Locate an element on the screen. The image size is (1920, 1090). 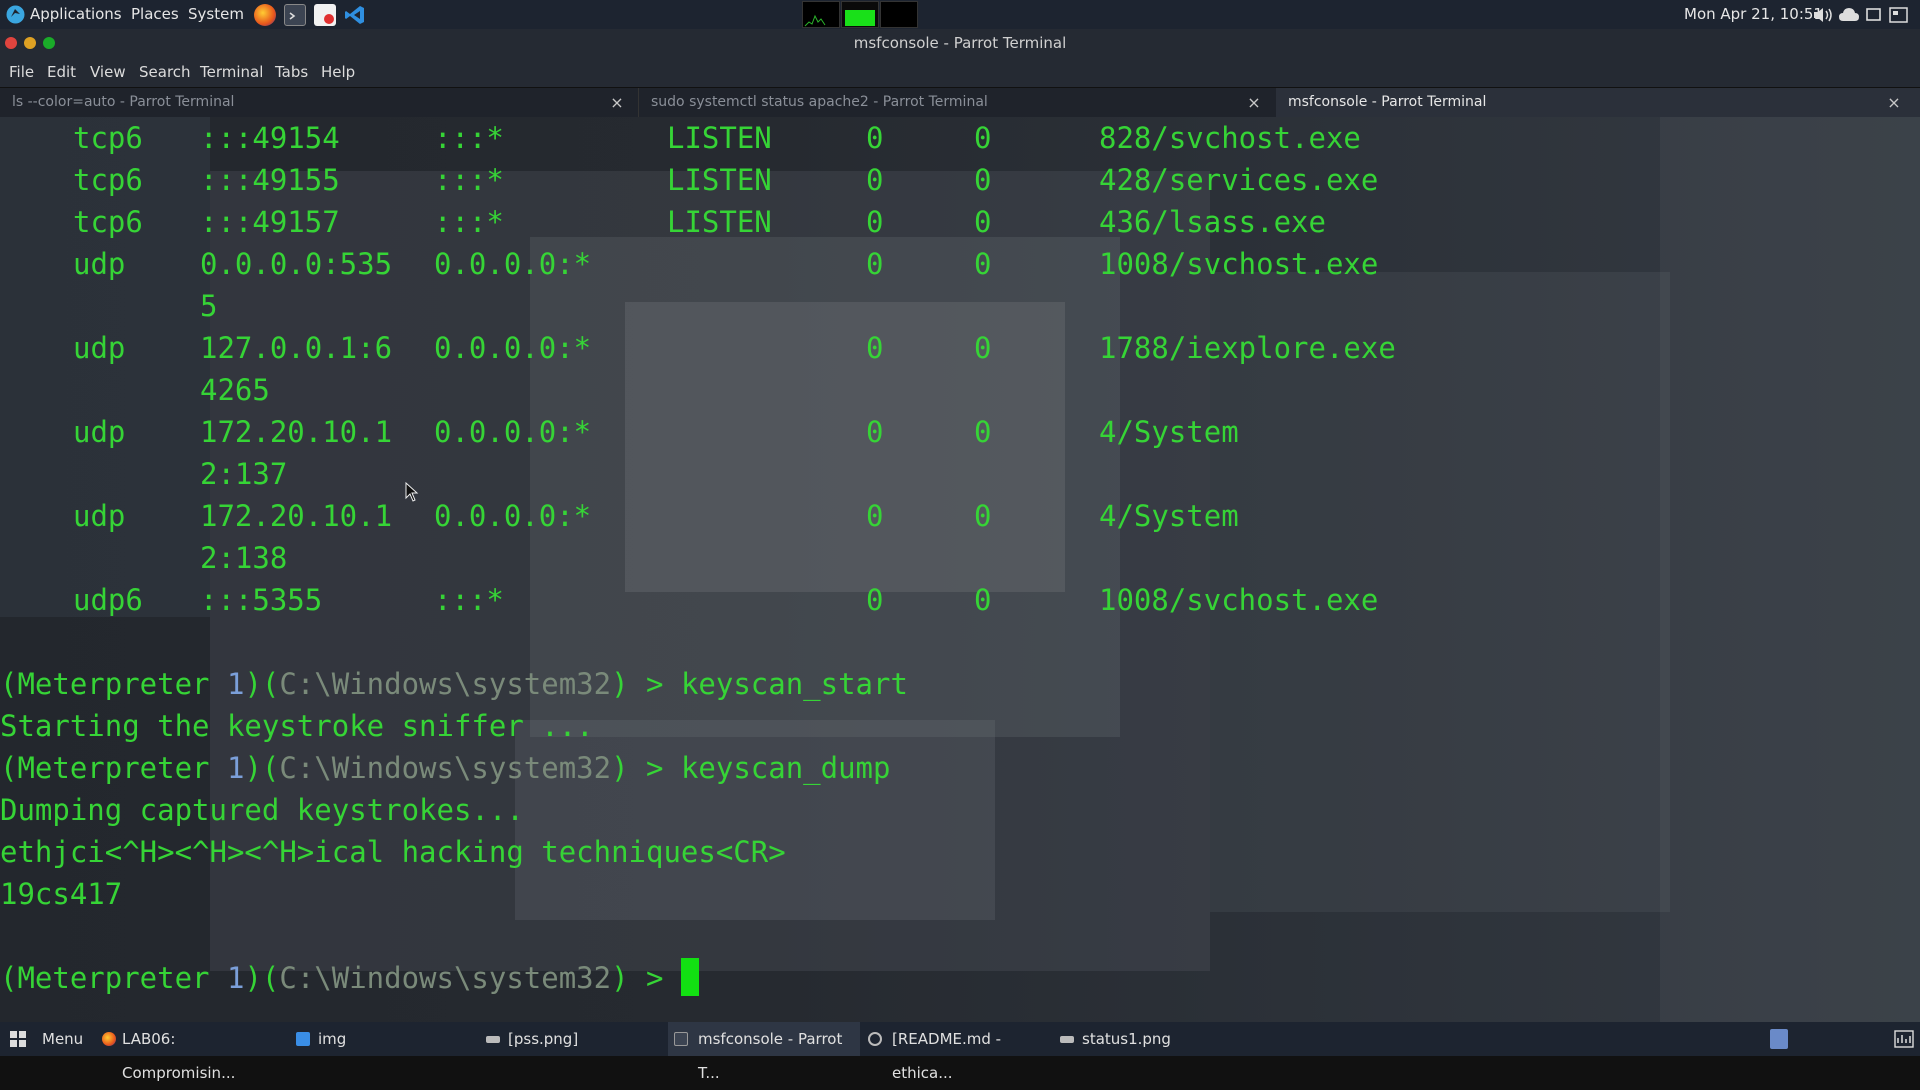
places-menu: Places is located at coordinates (155, 14).